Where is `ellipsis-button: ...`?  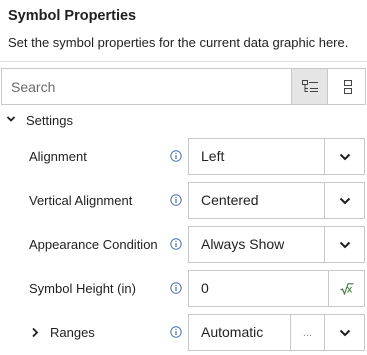
ellipsis-button: ... is located at coordinates (307, 332).